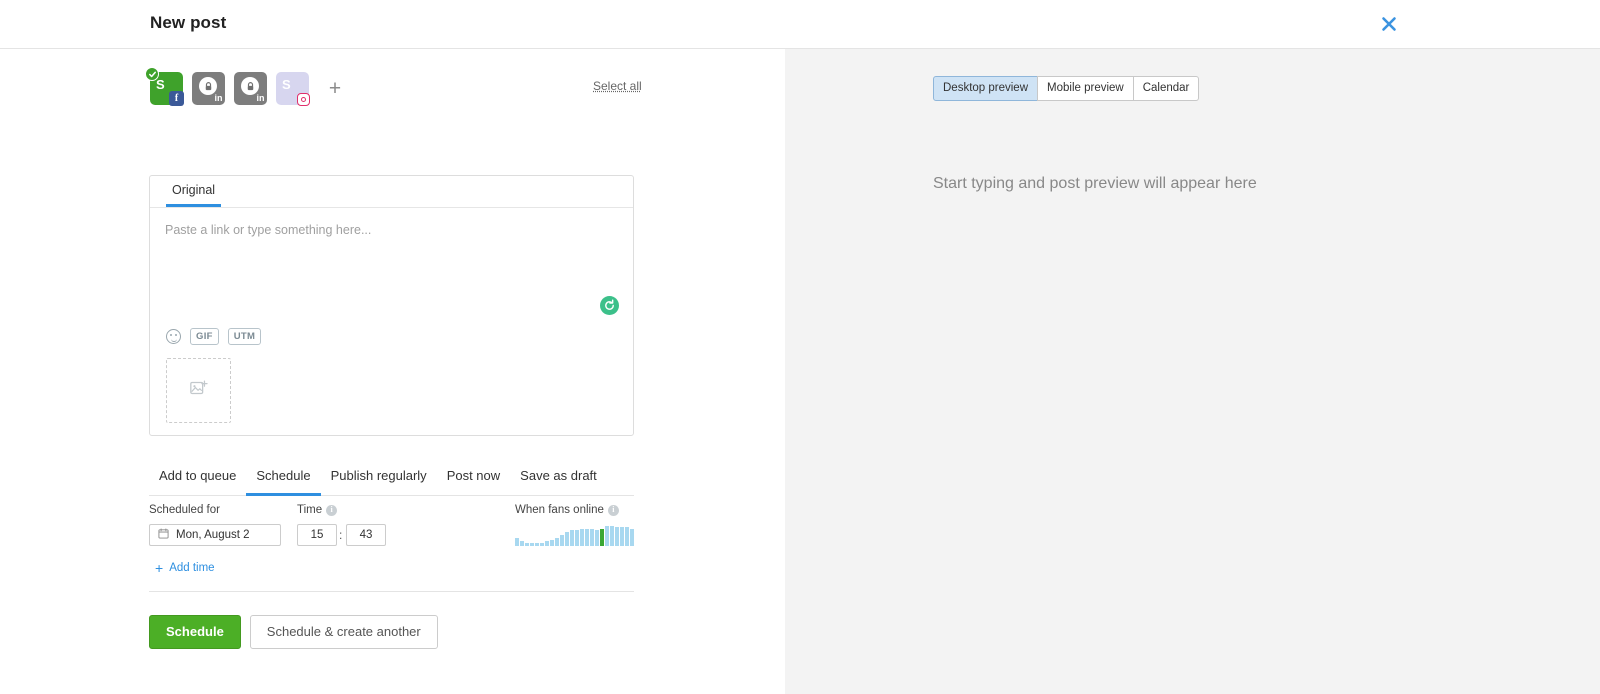  What do you see at coordinates (152, 74) in the screenshot?
I see `selected-check-icon` at bounding box center [152, 74].